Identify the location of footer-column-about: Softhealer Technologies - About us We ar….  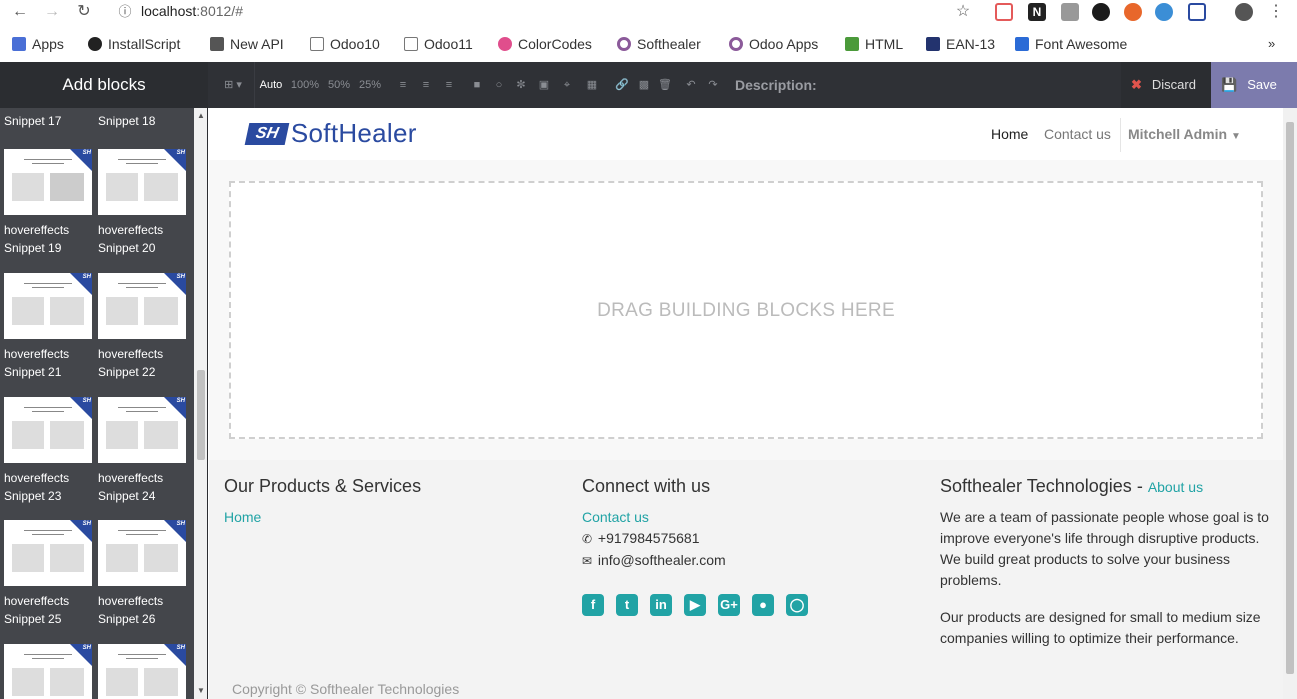
(1105, 562).